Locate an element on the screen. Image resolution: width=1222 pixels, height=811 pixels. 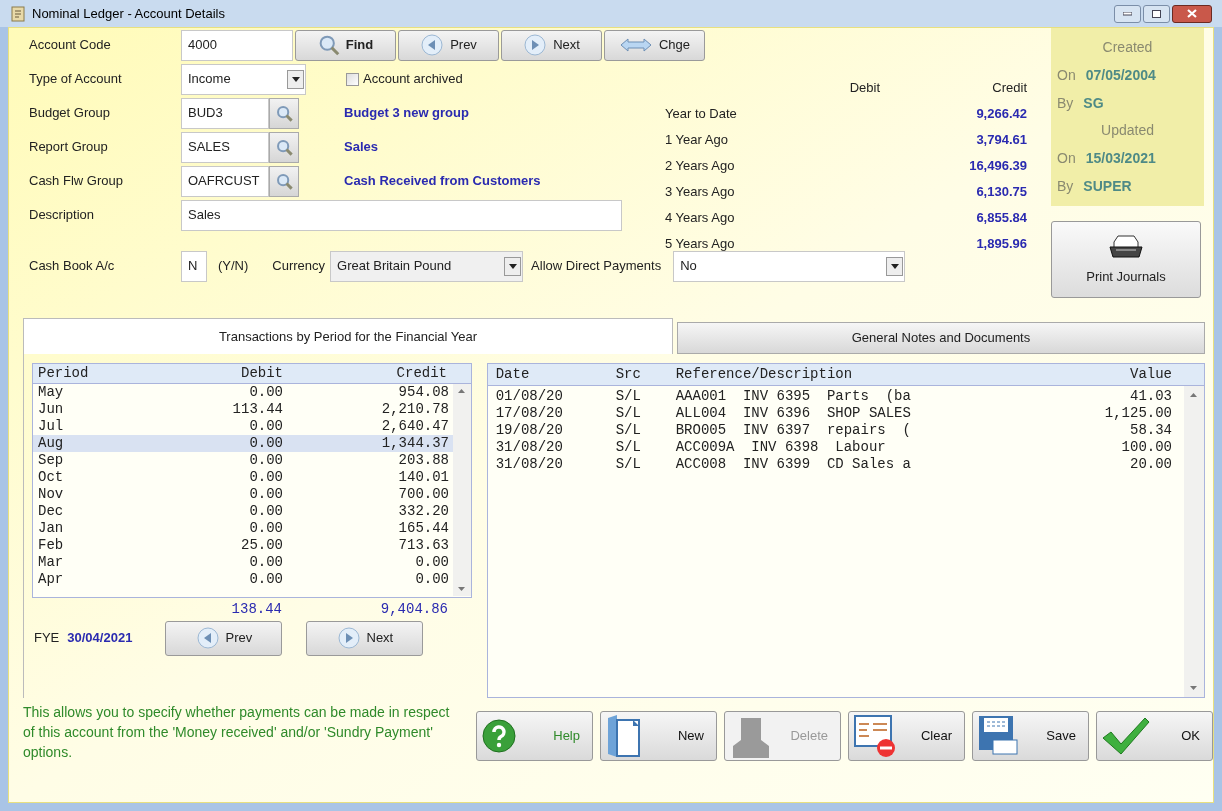
table-cell-text: 2,210.78 is located at coordinates (414, 409).